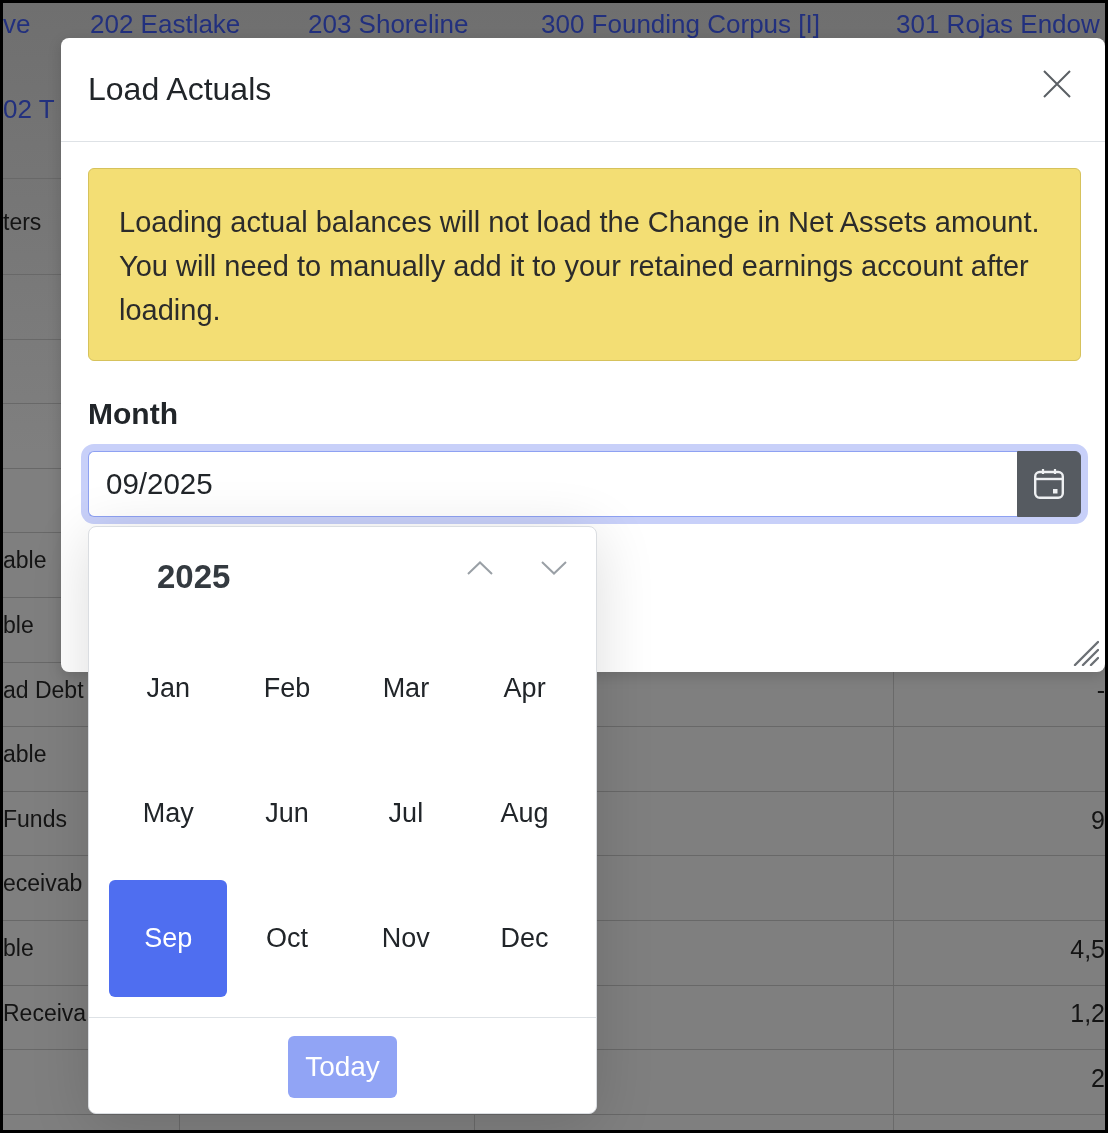 Image resolution: width=1108 pixels, height=1133 pixels. What do you see at coordinates (168, 688) in the screenshot?
I see `month-option: Jan` at bounding box center [168, 688].